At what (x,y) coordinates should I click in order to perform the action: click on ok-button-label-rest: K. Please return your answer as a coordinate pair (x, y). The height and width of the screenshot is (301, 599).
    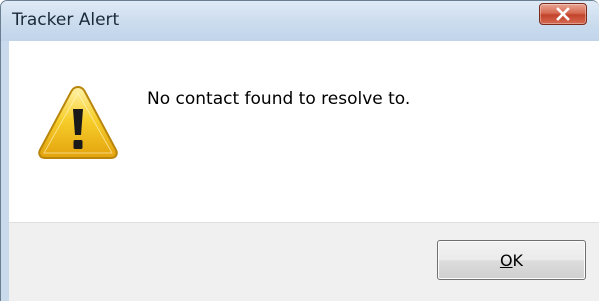
    Looking at the image, I should click on (518, 260).